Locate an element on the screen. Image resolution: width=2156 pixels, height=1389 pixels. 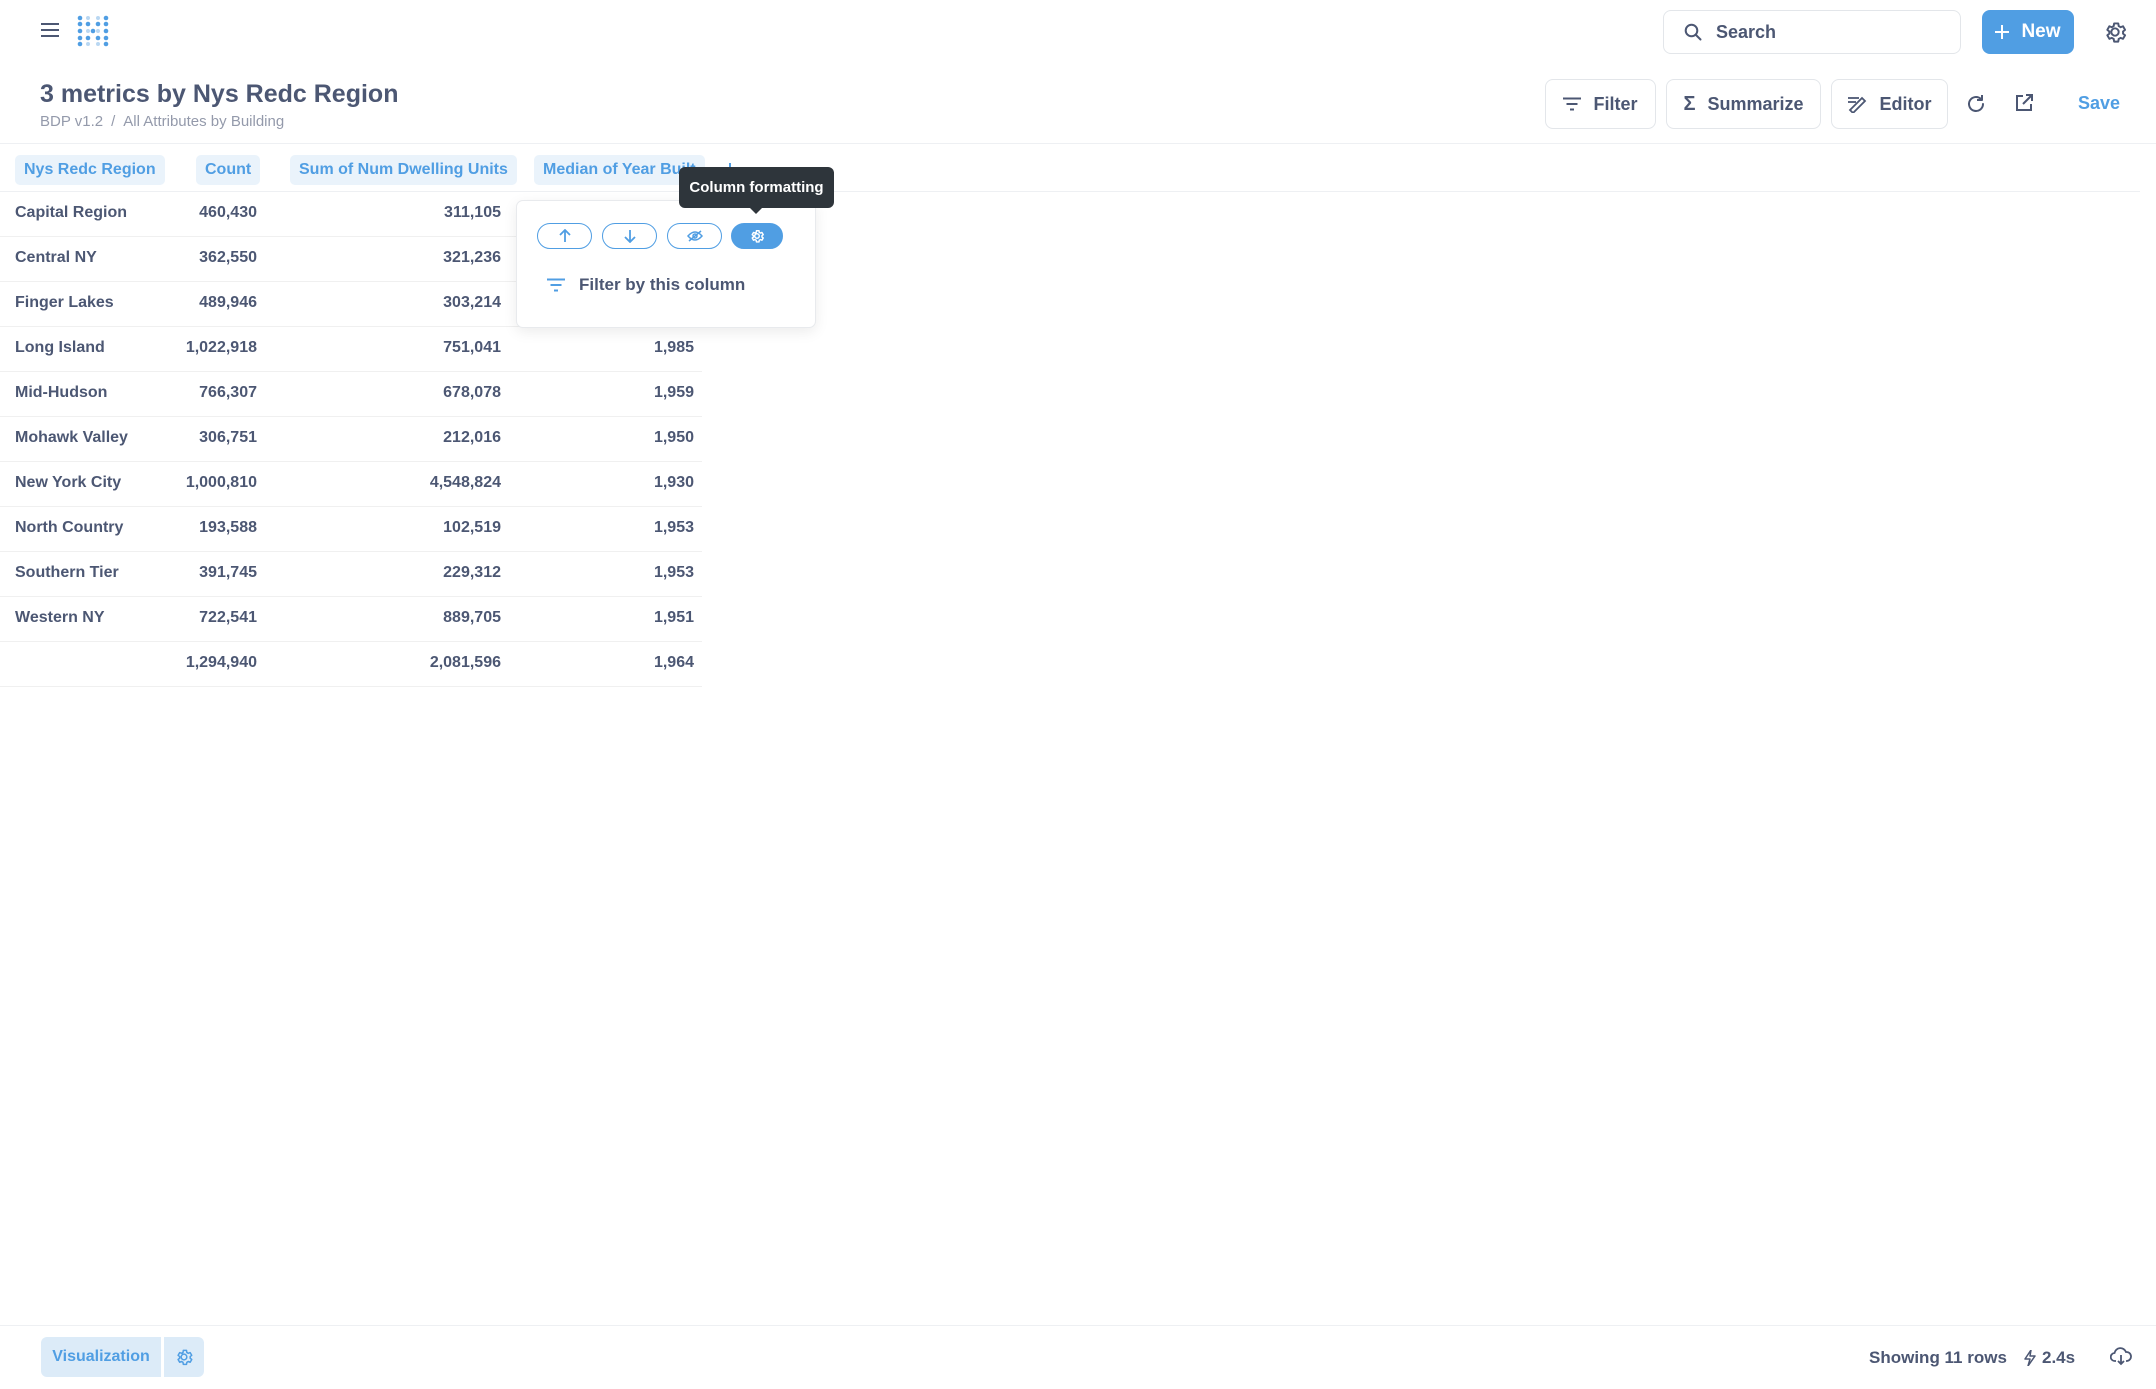
query-timing: 2.4s is located at coordinates (2049, 1358).